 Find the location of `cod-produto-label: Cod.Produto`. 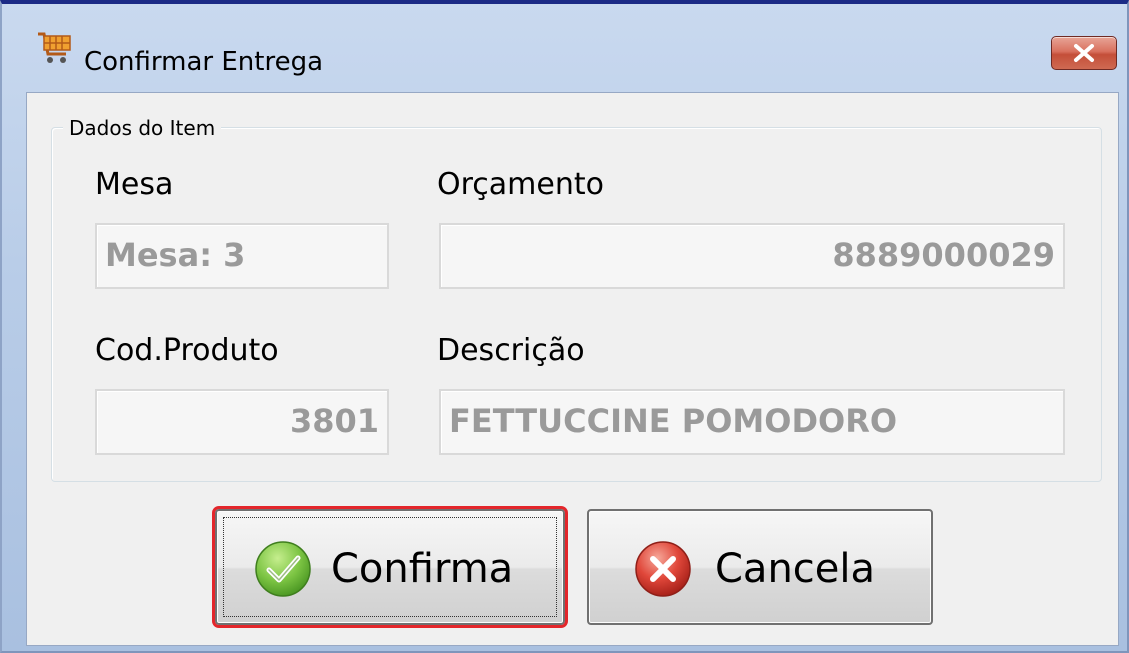

cod-produto-label: Cod.Produto is located at coordinates (187, 350).